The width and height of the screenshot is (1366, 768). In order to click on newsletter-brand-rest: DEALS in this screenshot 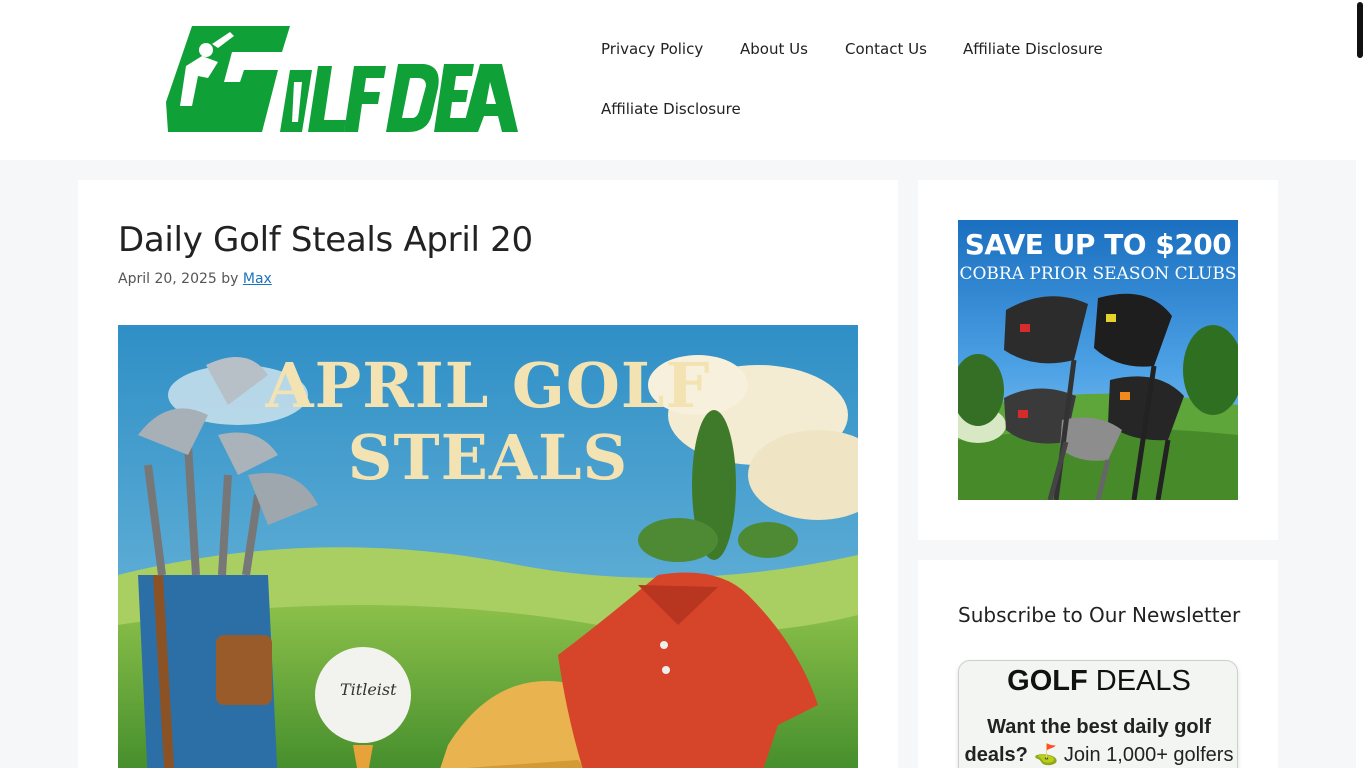, I will do `click(1139, 681)`.